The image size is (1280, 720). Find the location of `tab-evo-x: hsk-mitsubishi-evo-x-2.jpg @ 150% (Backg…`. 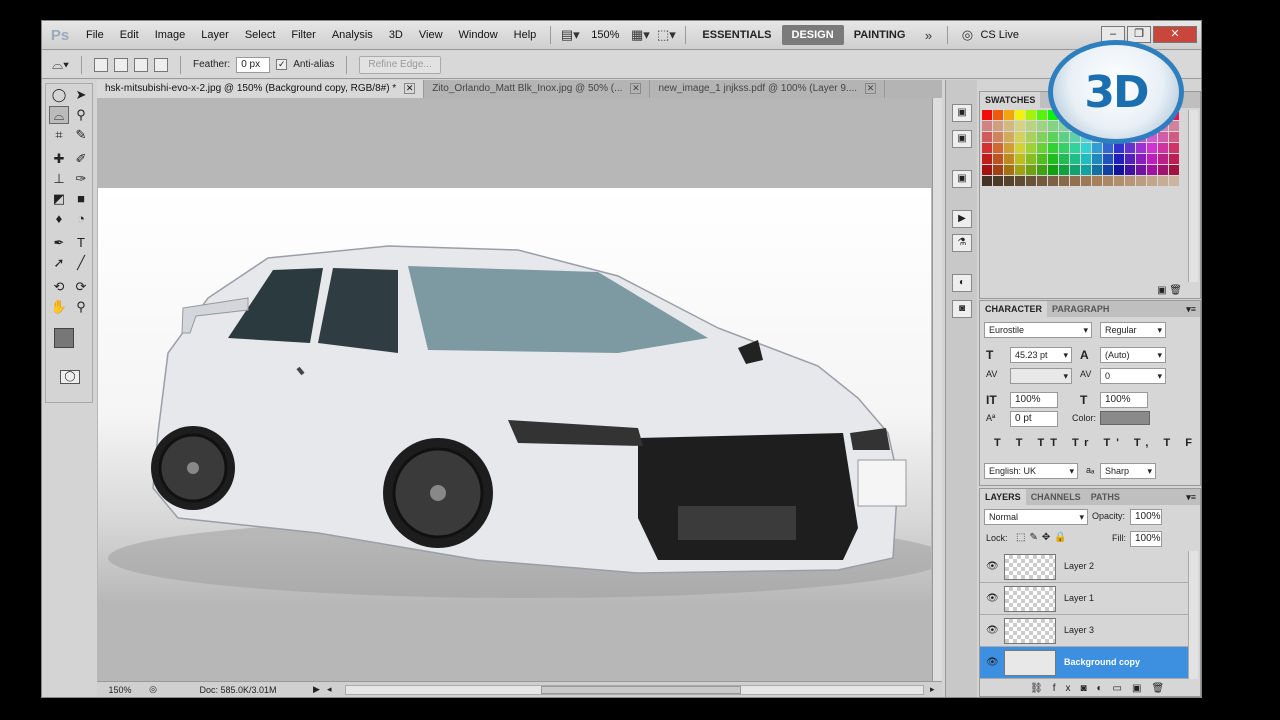

tab-evo-x: hsk-mitsubishi-evo-x-2.jpg @ 150% (Backg… is located at coordinates (261, 89).